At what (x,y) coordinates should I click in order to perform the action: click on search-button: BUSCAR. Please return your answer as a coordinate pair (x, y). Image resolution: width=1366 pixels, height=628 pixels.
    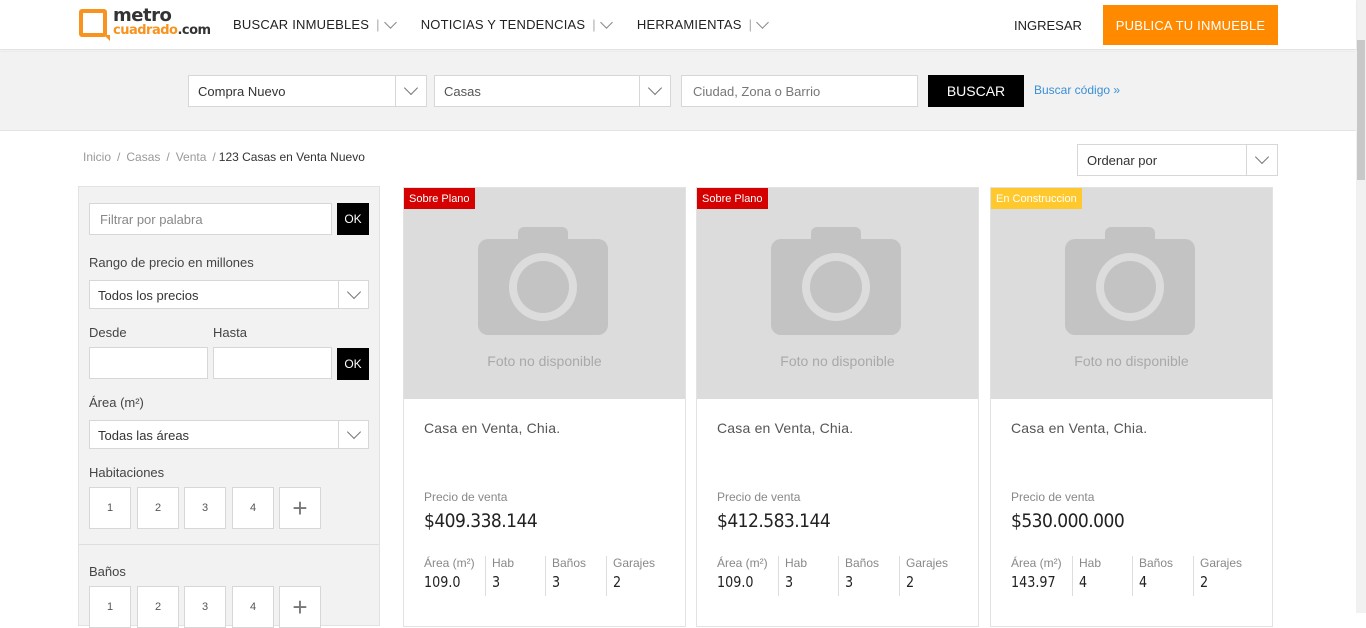
    Looking at the image, I should click on (976, 91).